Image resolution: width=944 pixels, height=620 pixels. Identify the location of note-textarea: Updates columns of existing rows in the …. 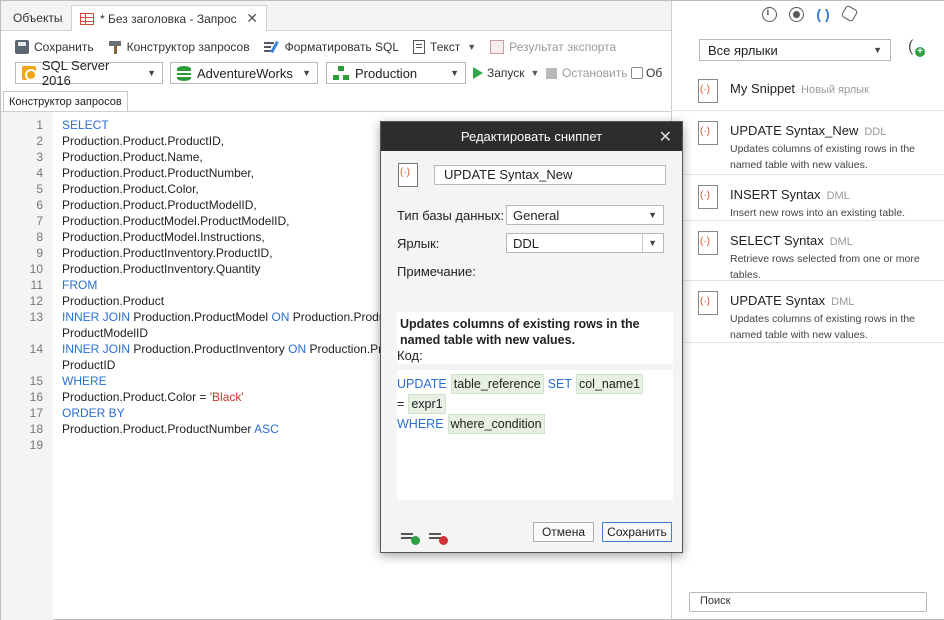
(535, 338).